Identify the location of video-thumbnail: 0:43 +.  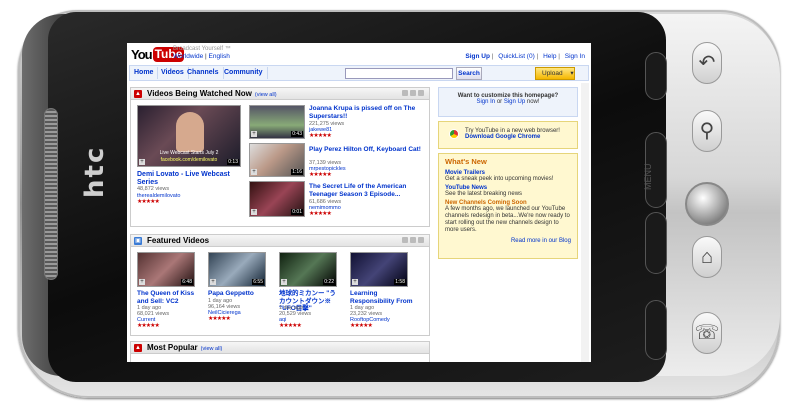
(277, 122).